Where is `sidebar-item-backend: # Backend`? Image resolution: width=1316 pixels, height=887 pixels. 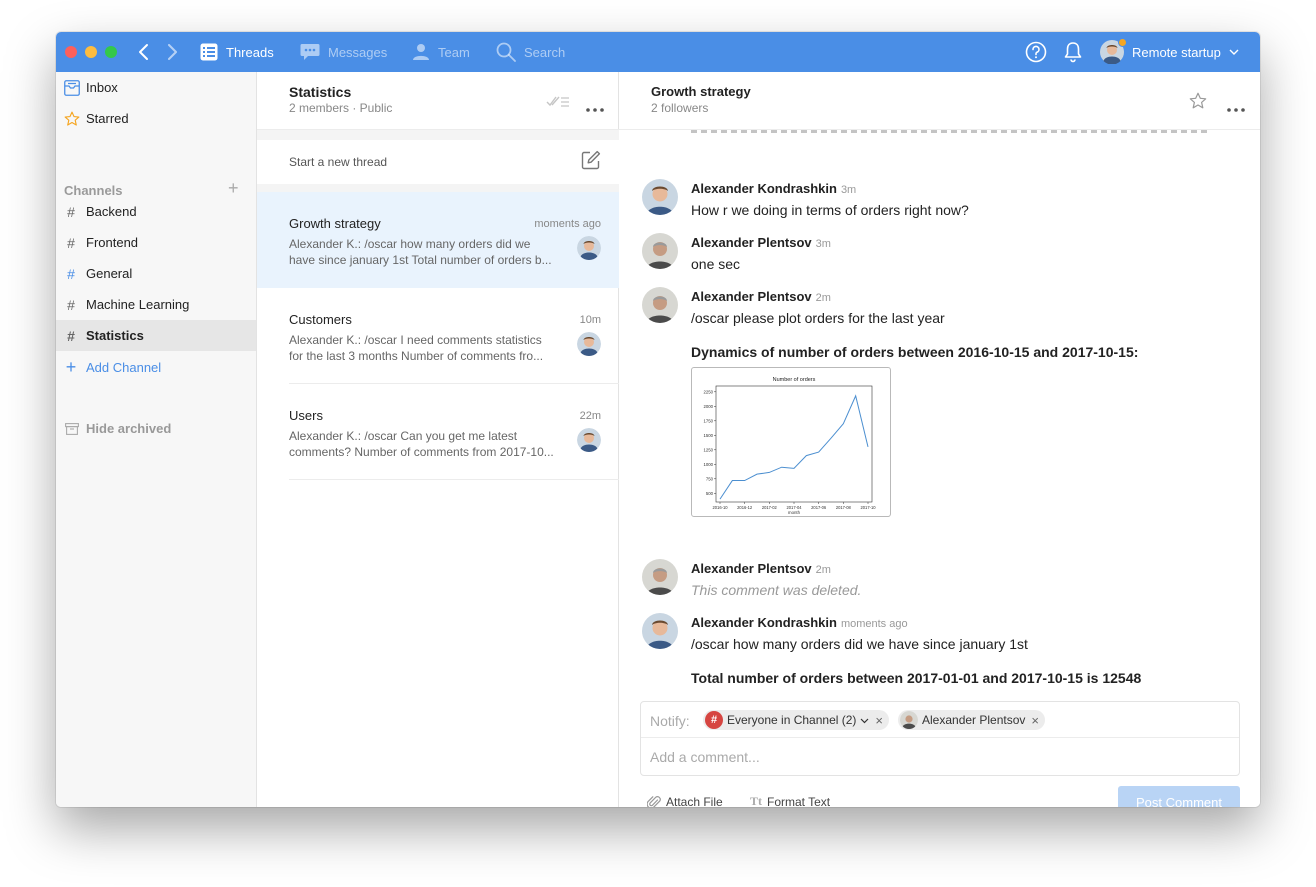
sidebar-item-backend: # Backend is located at coordinates (156, 211).